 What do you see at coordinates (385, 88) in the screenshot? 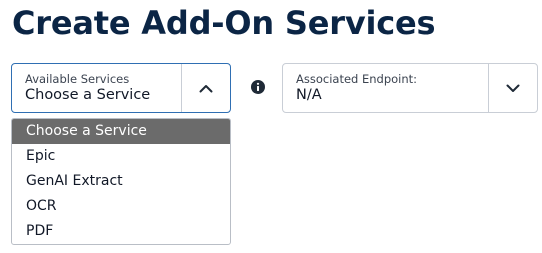
I see `associated-endpoint-display: Associated Endpoint: N/A` at bounding box center [385, 88].